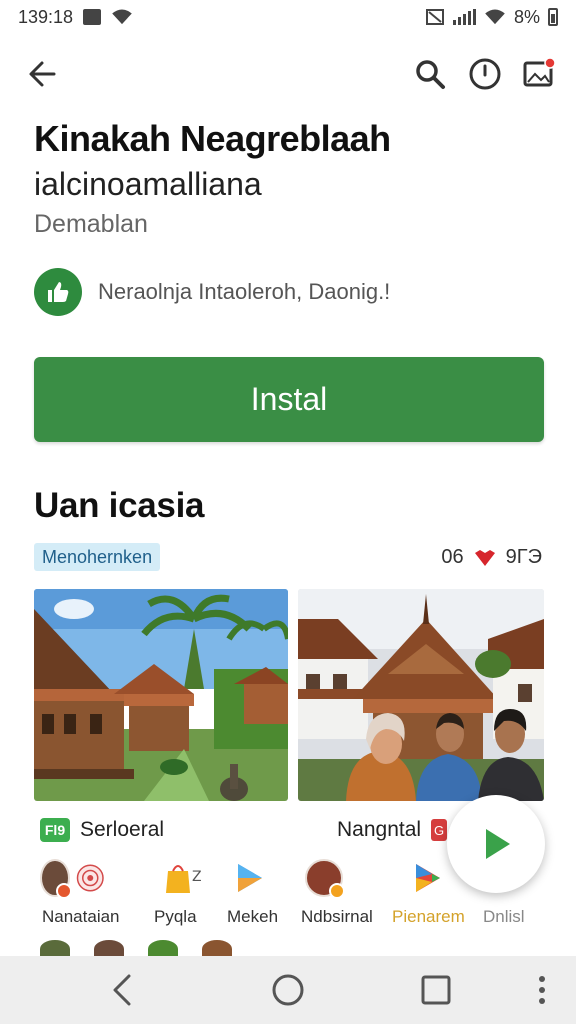  I want to click on app-row-1: Fl9 Serloeral, so click(102, 830).